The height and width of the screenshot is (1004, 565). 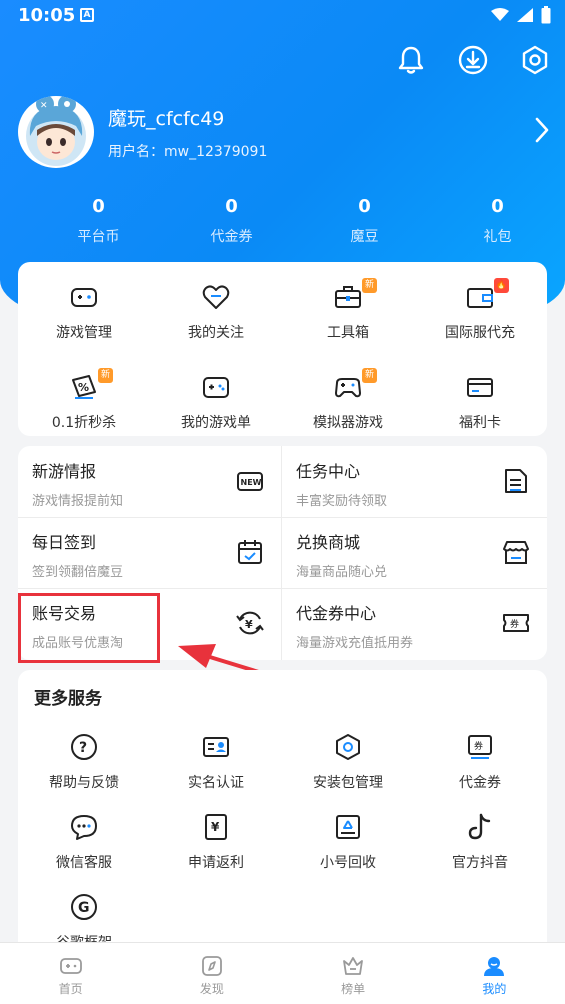 I want to click on recycle-icon, so click(x=348, y=827).